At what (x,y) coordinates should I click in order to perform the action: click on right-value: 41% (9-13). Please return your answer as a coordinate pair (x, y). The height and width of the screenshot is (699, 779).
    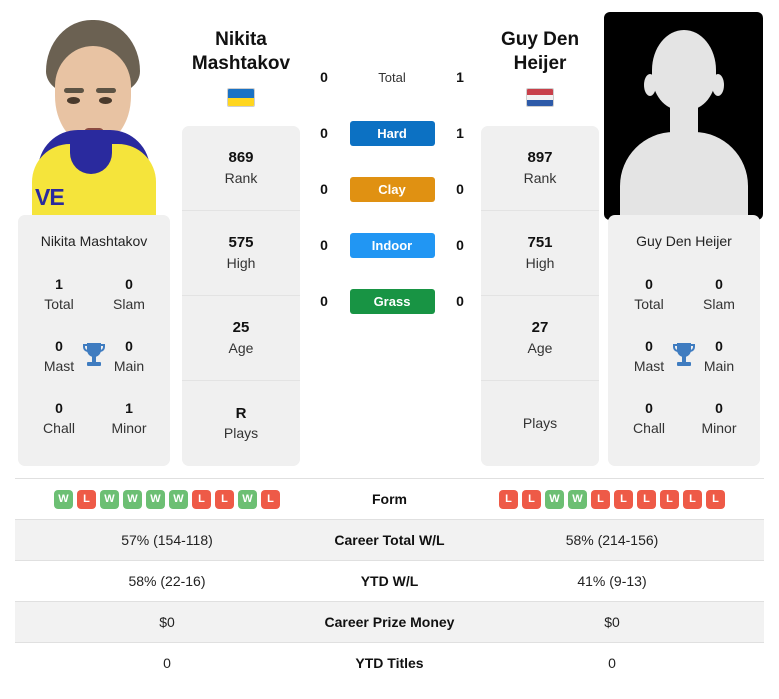
    Looking at the image, I should click on (612, 581).